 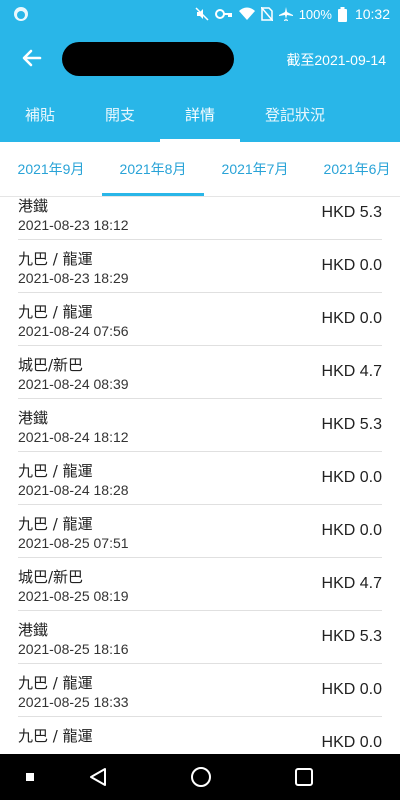 I want to click on system-nav-bar, so click(x=200, y=777).